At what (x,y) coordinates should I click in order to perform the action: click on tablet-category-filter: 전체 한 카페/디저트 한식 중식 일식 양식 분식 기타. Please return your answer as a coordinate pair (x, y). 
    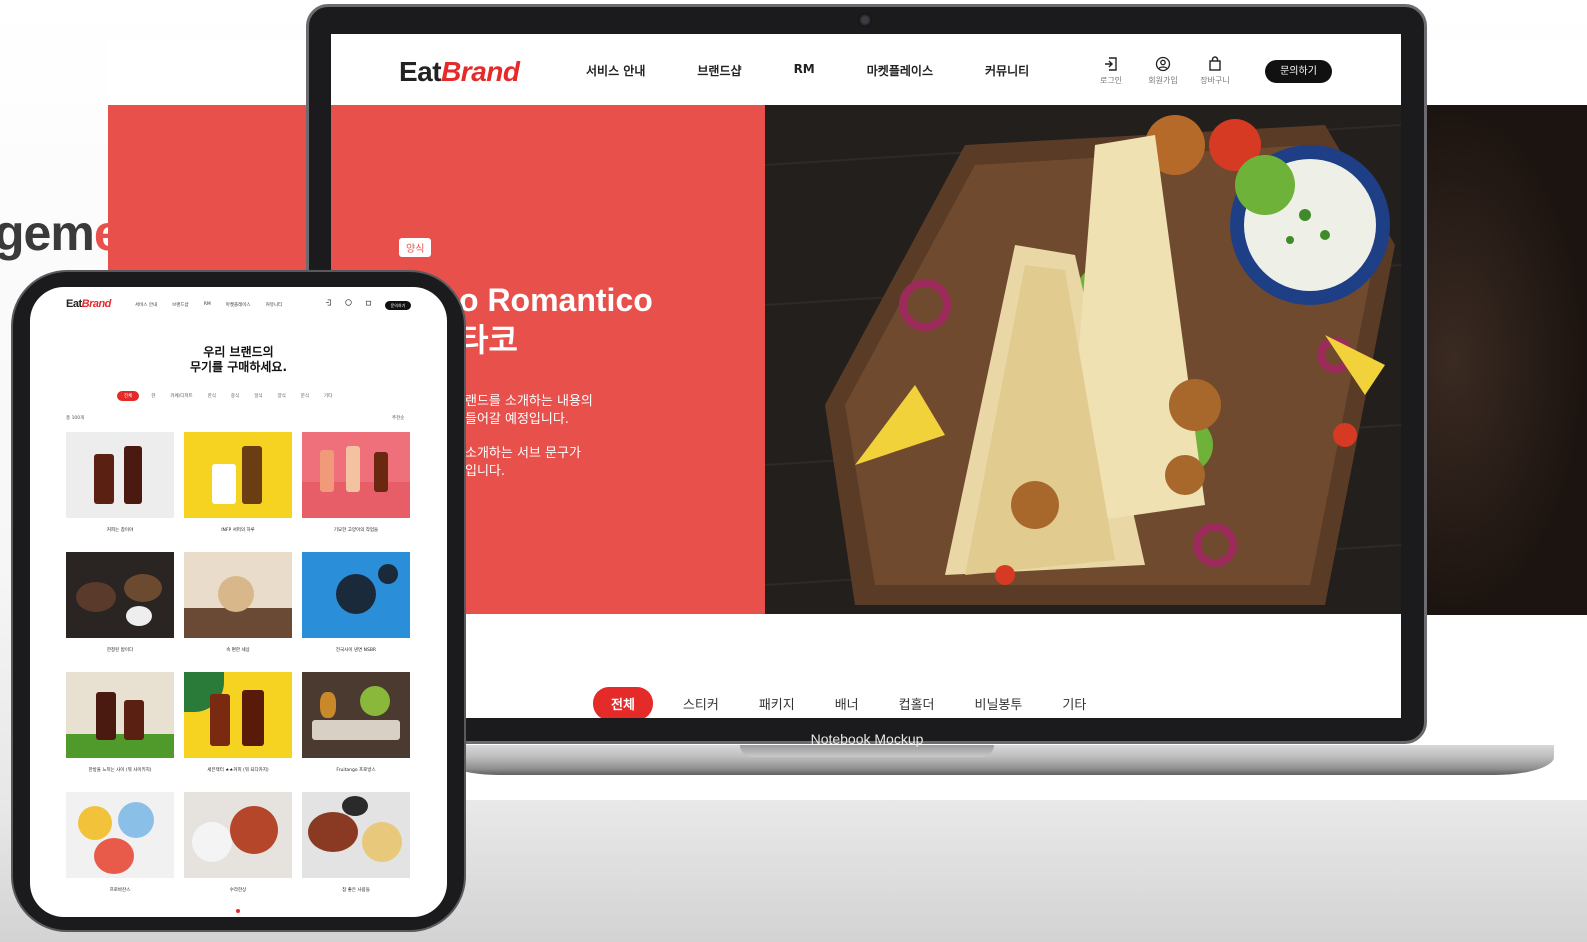
    Looking at the image, I should click on (232, 396).